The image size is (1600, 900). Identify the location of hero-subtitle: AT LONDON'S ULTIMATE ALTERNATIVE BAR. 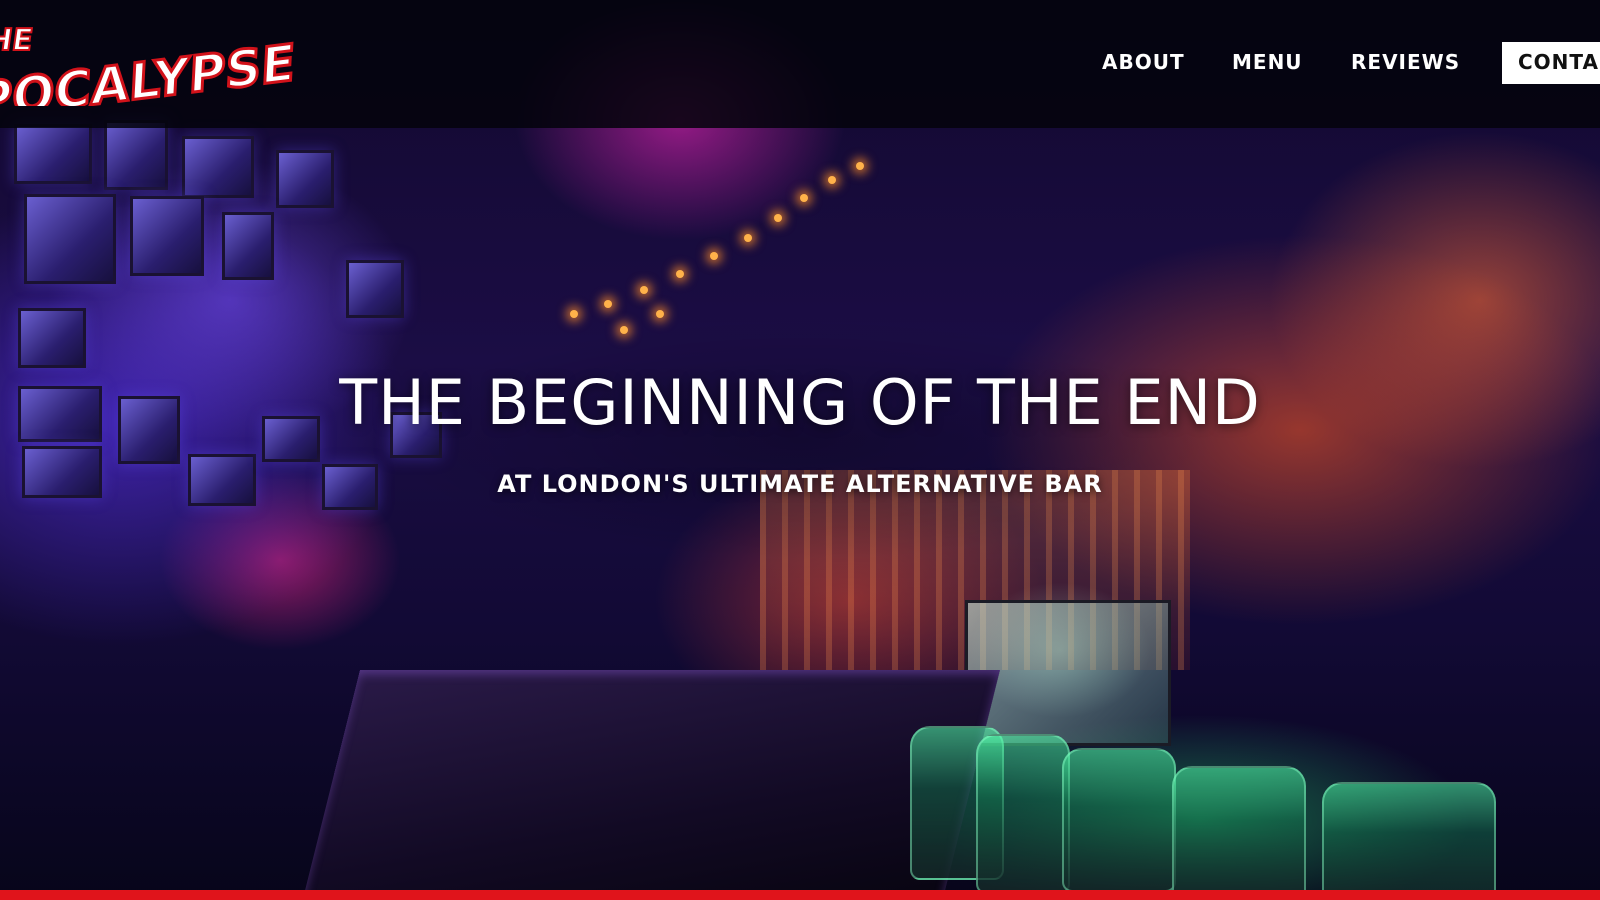
(800, 484).